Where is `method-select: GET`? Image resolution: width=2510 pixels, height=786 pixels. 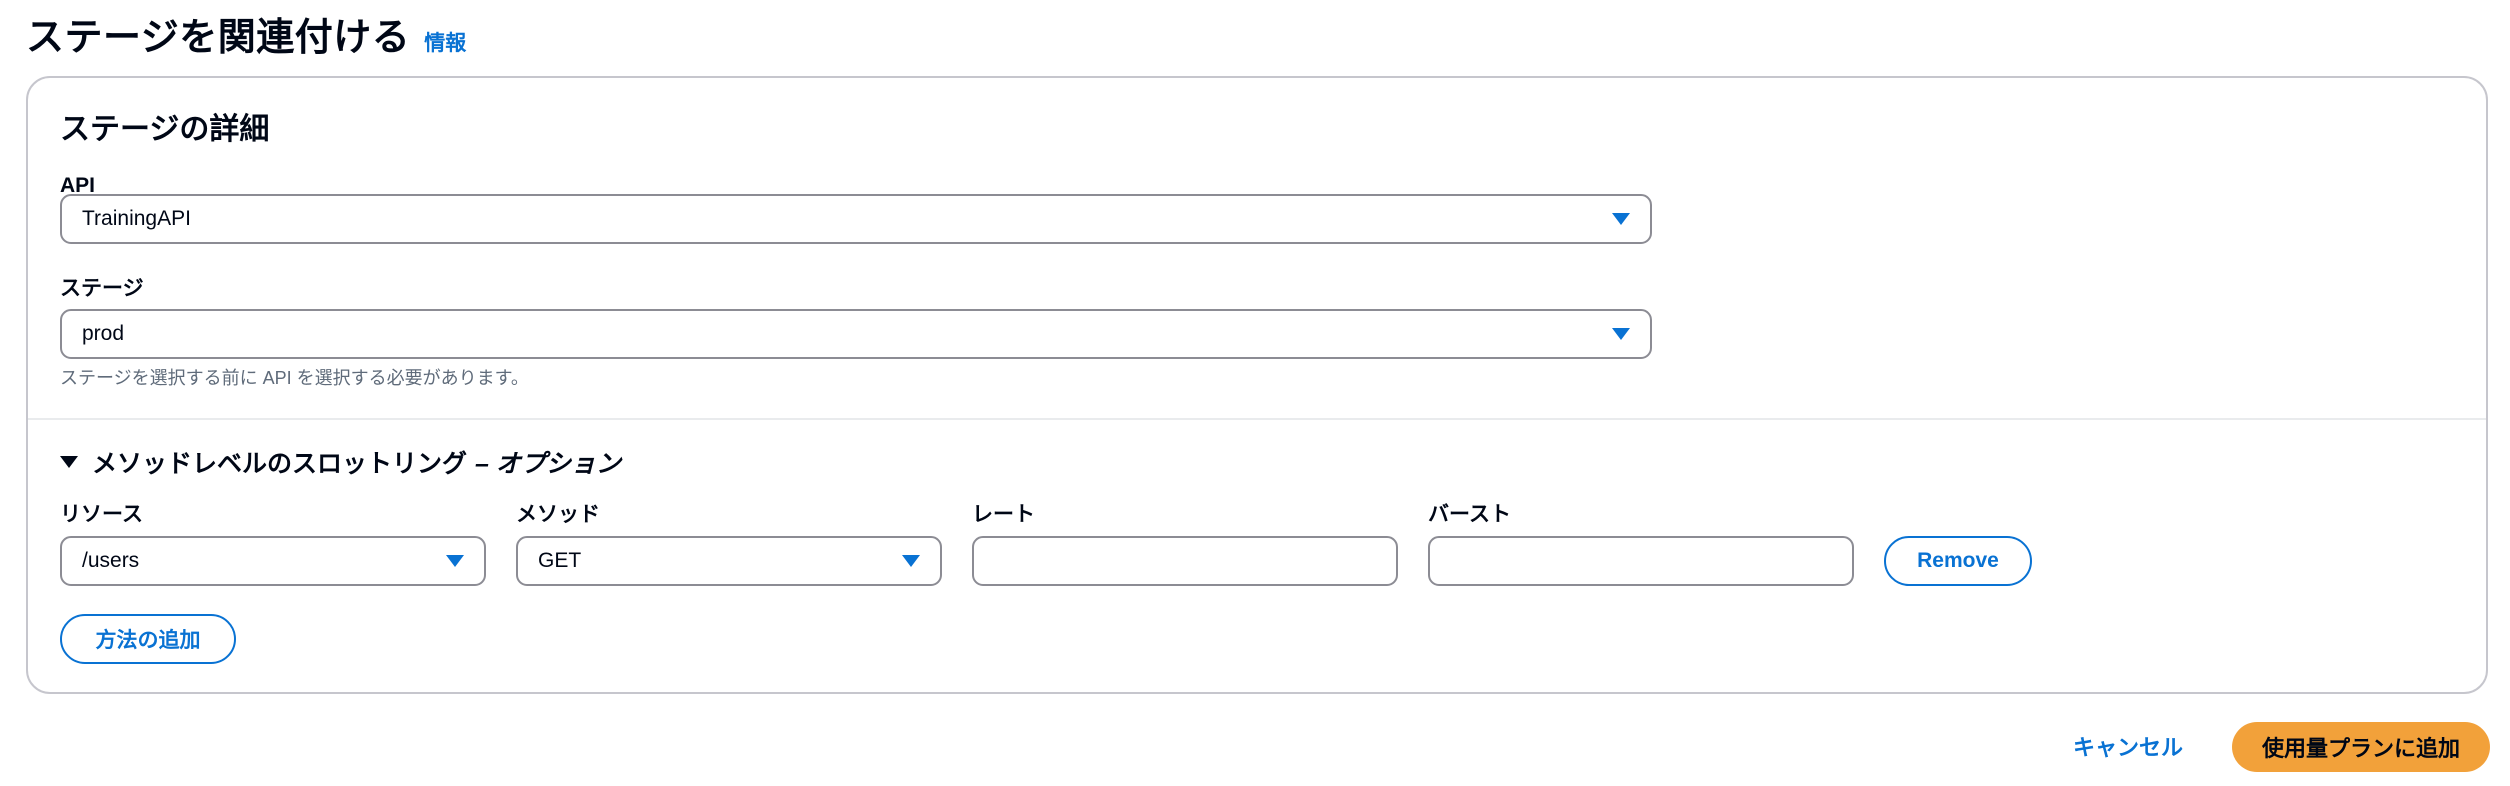 method-select: GET is located at coordinates (729, 561).